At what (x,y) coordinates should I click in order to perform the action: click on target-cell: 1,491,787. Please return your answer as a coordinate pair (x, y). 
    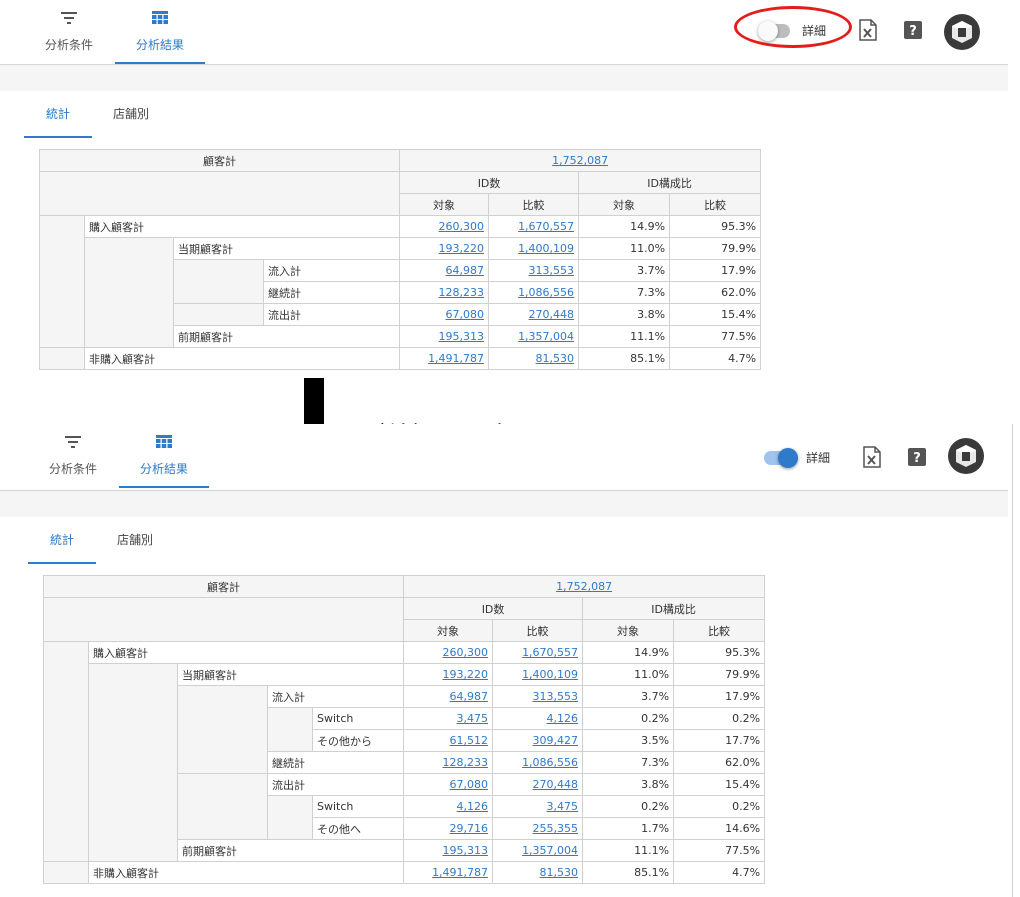
    Looking at the image, I should click on (448, 872).